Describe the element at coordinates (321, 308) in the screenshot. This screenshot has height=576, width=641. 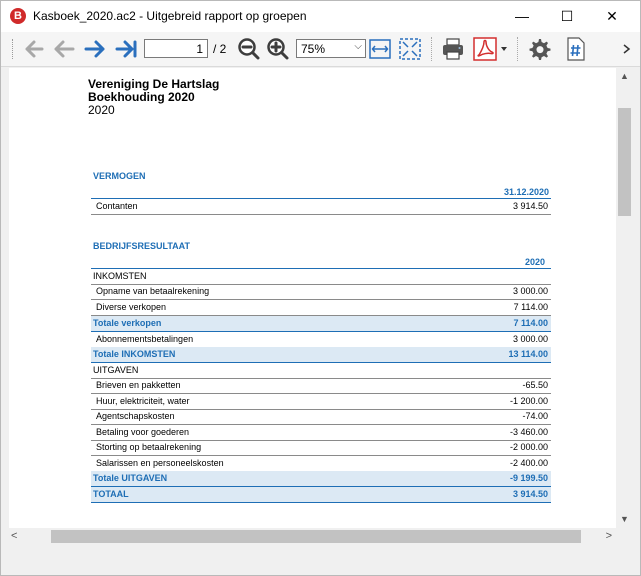
I see `table-row: Diverse verkopen 7 114.00` at that location.